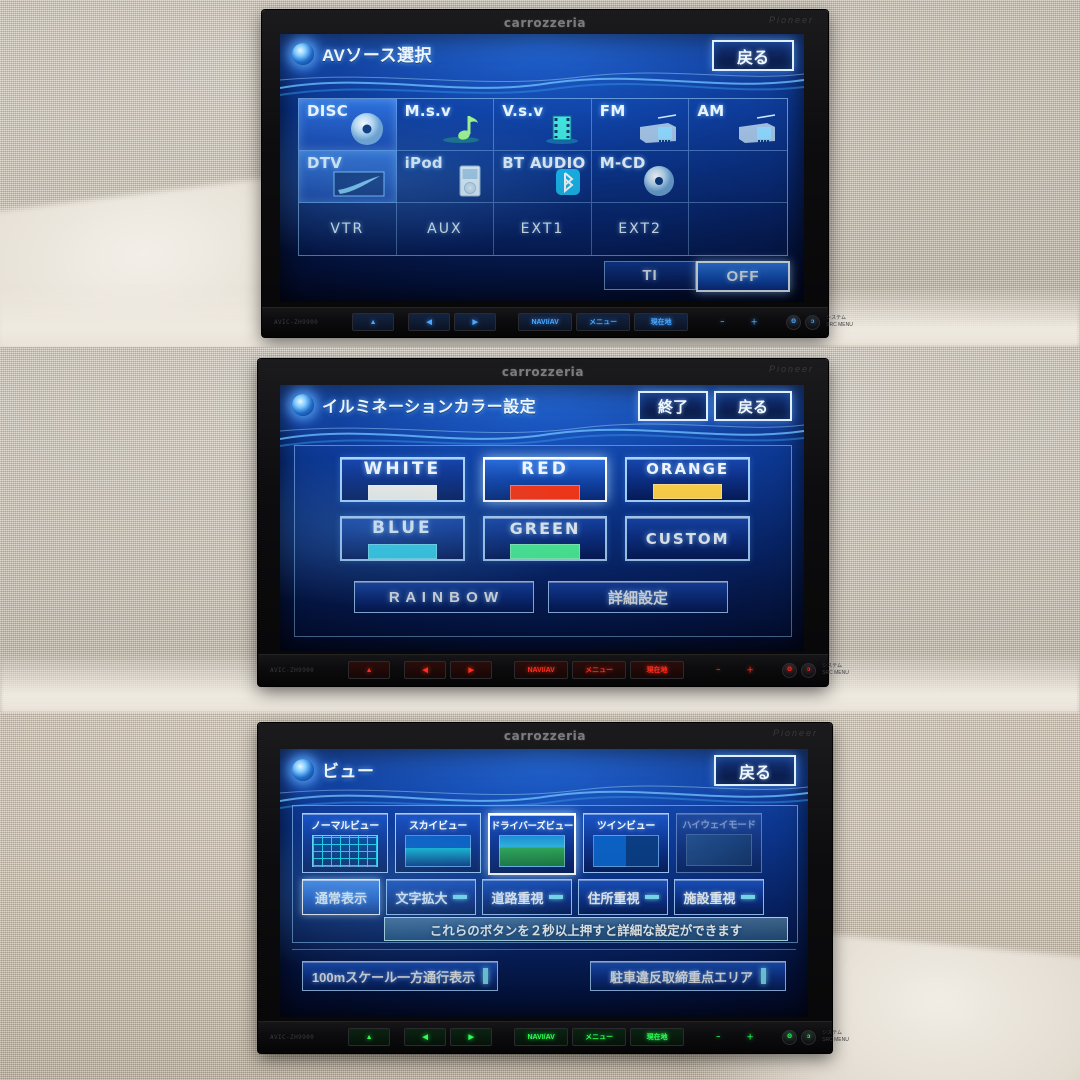 Image resolution: width=1080 pixels, height=1080 pixels. I want to click on view-label: ツインビュー, so click(626, 826).